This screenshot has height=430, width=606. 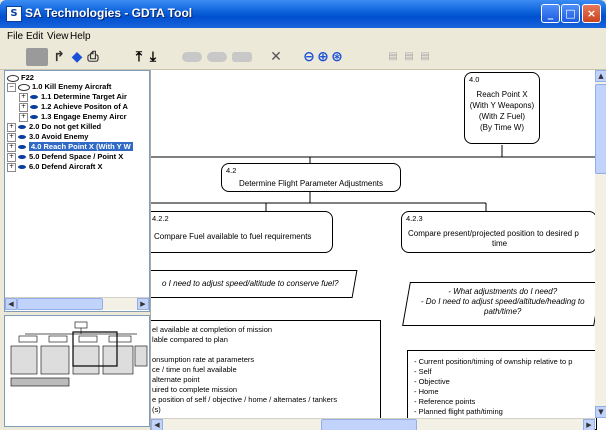 I want to click on tree-item: +3.0 Avoid Enemy, so click(x=47, y=137).